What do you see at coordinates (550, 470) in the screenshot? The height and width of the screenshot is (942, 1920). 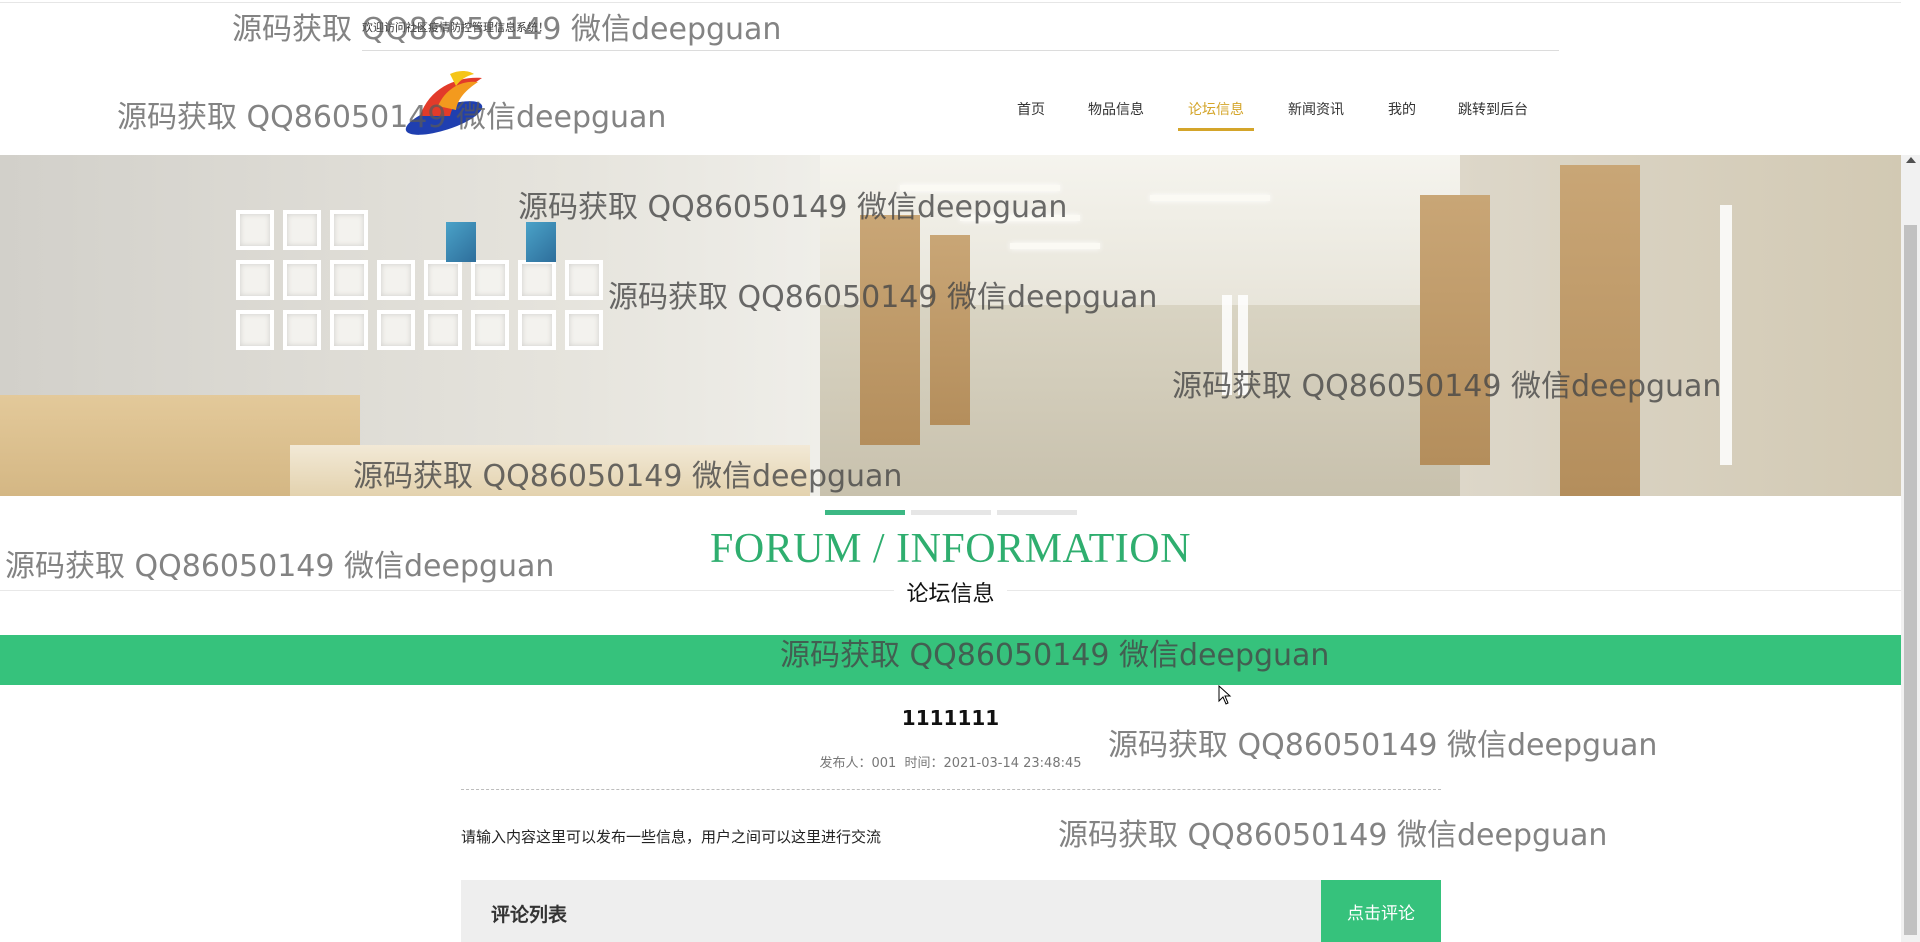 I see `banner-counter-top` at bounding box center [550, 470].